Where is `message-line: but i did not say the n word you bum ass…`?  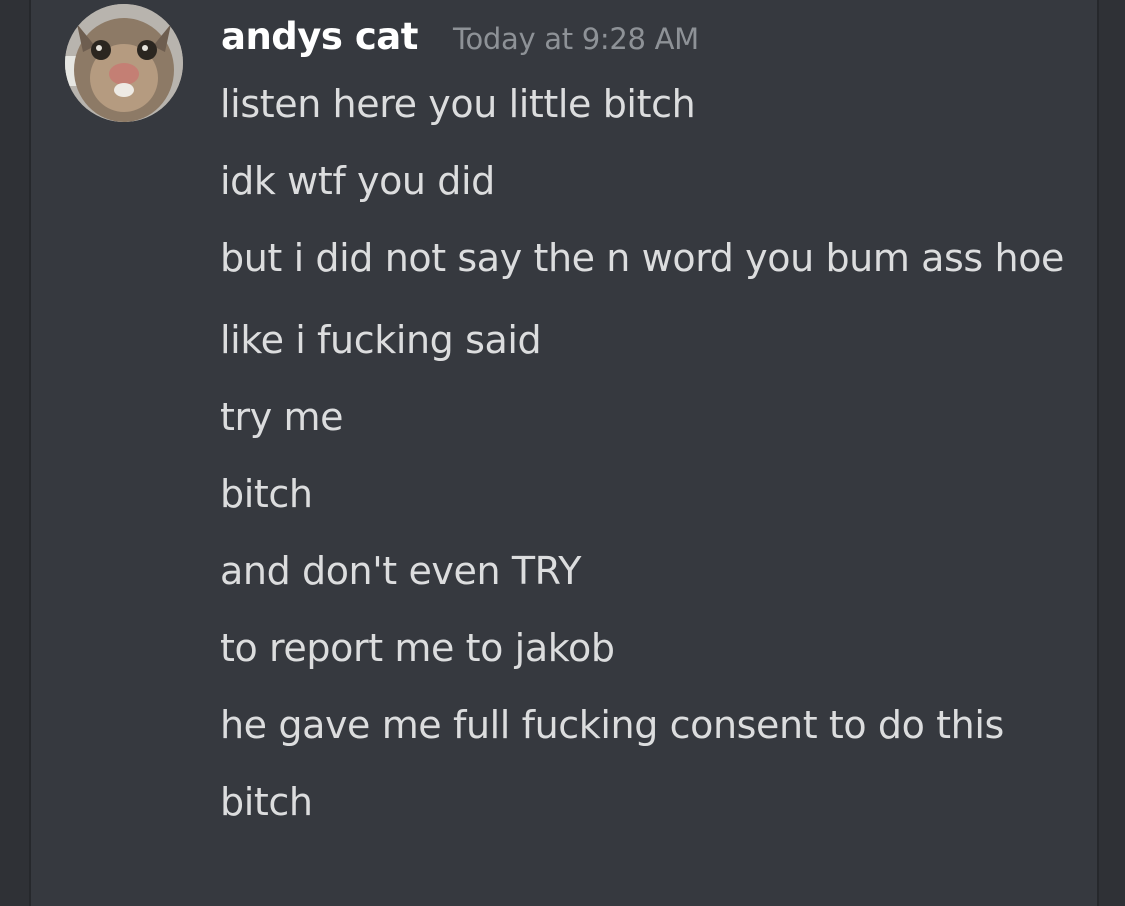
message-line: but i did not say the n word you bum ass… is located at coordinates (642, 258).